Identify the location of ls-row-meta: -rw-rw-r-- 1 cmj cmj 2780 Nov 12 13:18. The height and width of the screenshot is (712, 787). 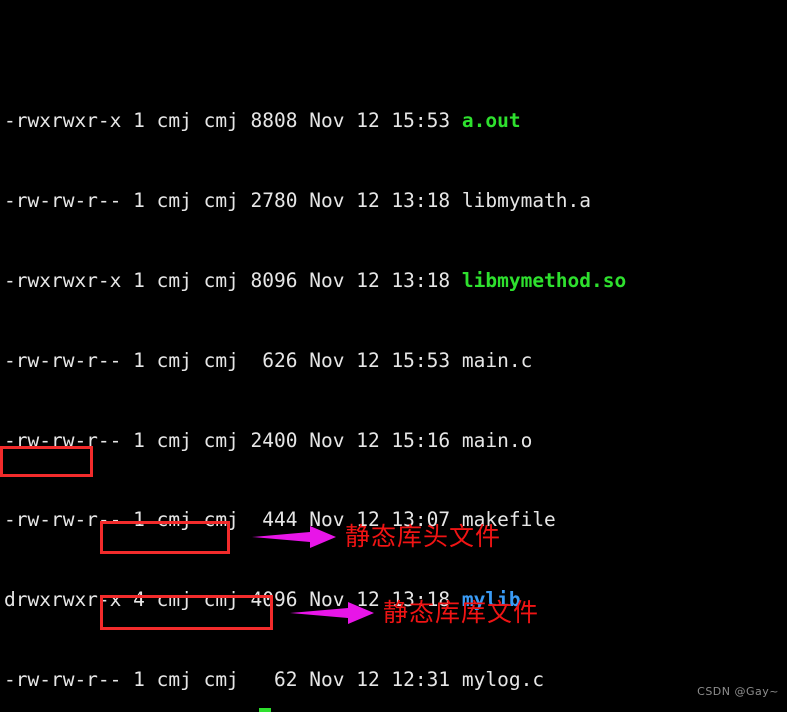
(233, 201).